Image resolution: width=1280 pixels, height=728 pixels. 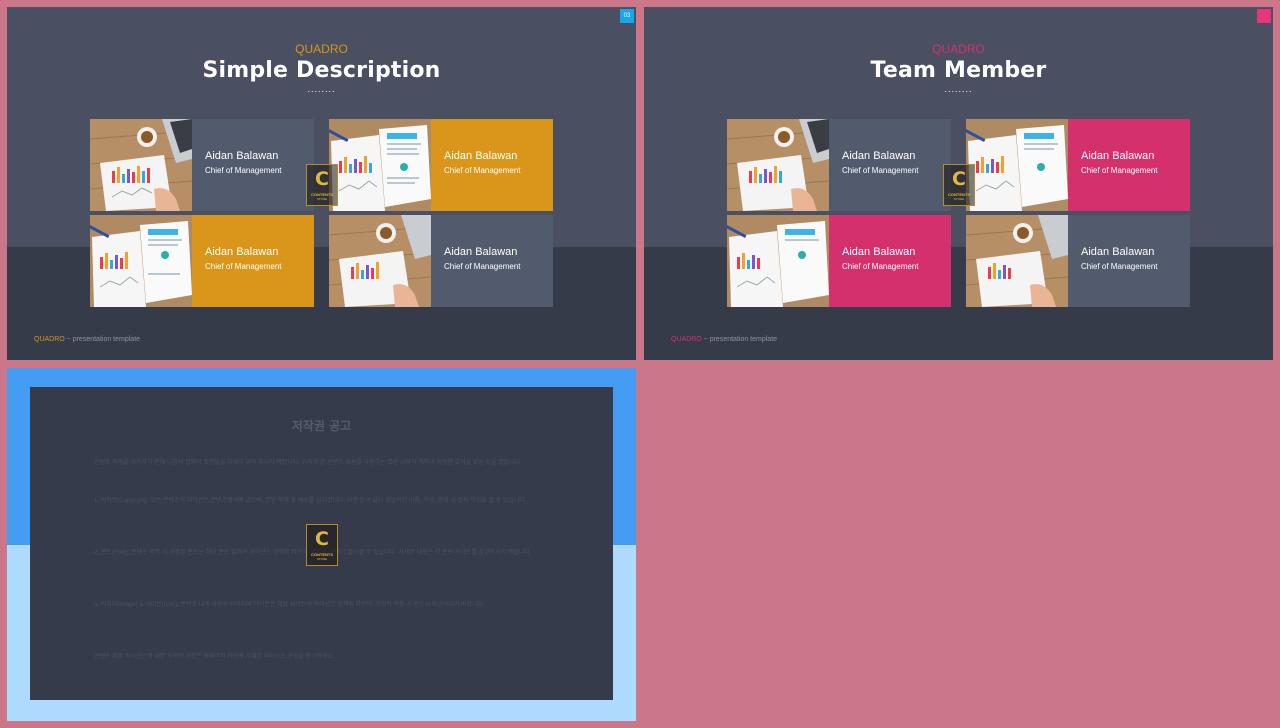 I want to click on slide-title: Team Member, so click(x=958, y=70).